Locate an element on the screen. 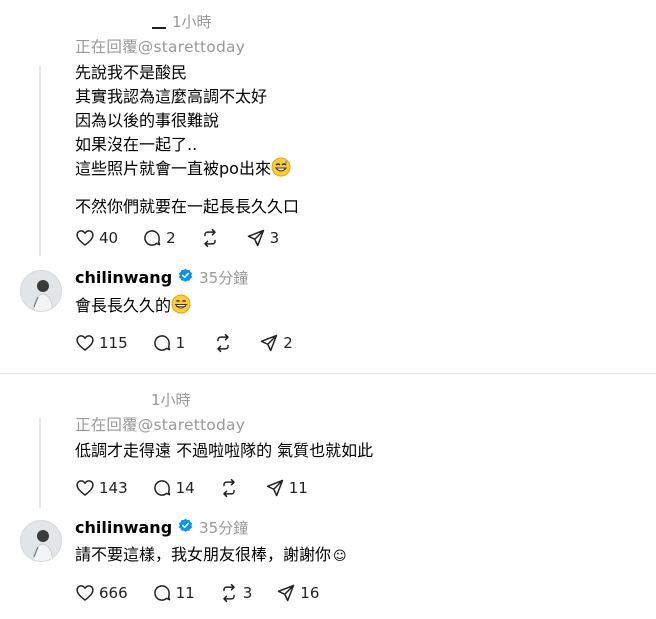 The height and width of the screenshot is (619, 656). reply-actions: 115 1 2 is located at coordinates (184, 343).